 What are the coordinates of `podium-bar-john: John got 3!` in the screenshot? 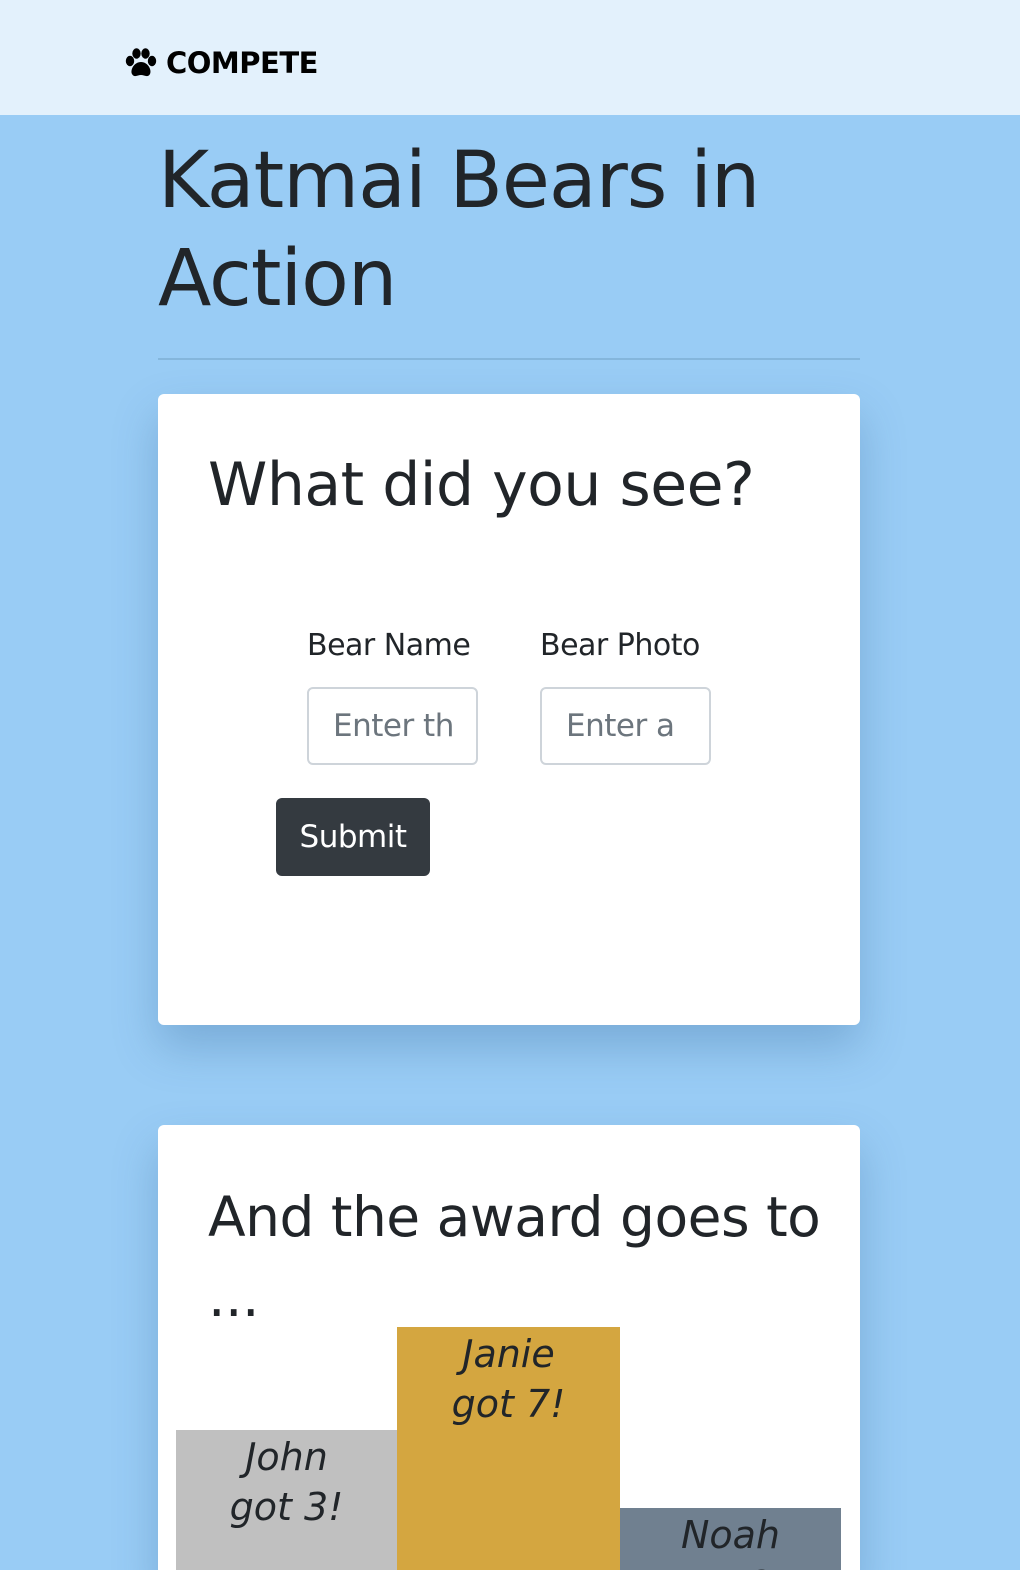 It's located at (286, 1500).